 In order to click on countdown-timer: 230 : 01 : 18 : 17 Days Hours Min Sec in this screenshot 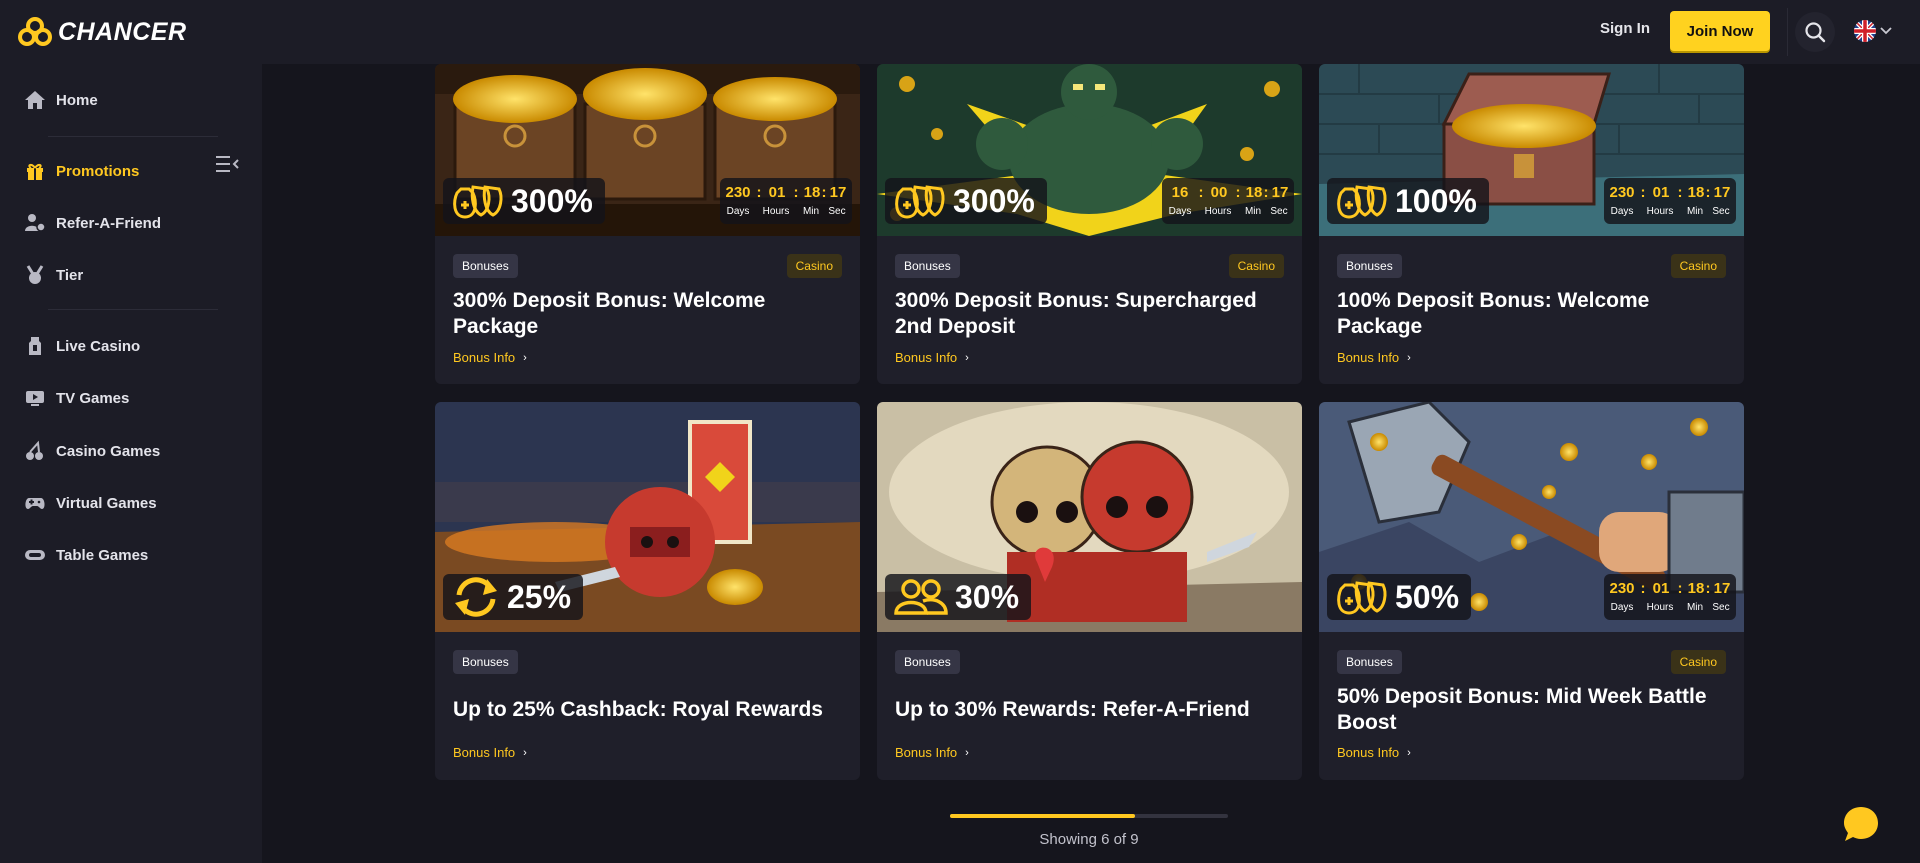, I will do `click(1670, 201)`.